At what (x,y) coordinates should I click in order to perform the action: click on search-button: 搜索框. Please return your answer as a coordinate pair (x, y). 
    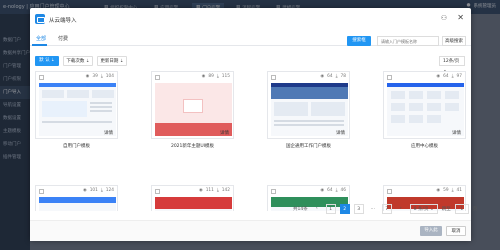
    Looking at the image, I should click on (359, 41).